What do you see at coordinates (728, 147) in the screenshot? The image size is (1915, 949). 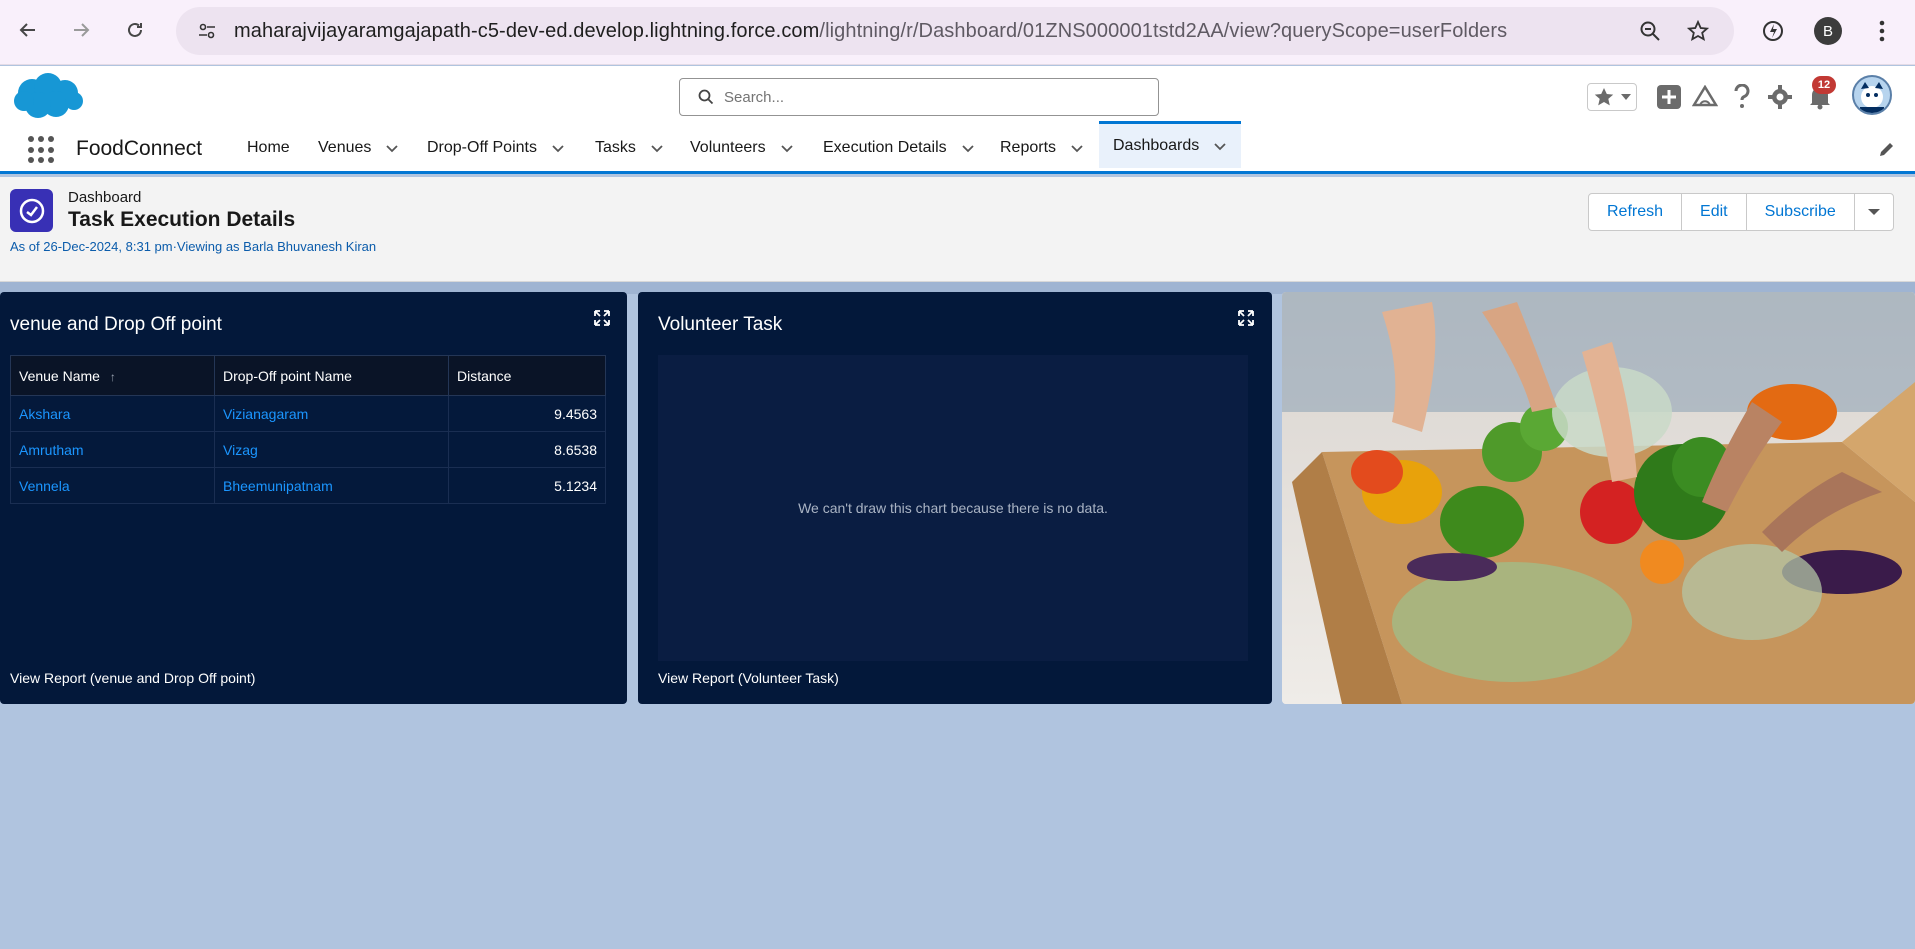 I see `nav-item-label: Volunteers` at bounding box center [728, 147].